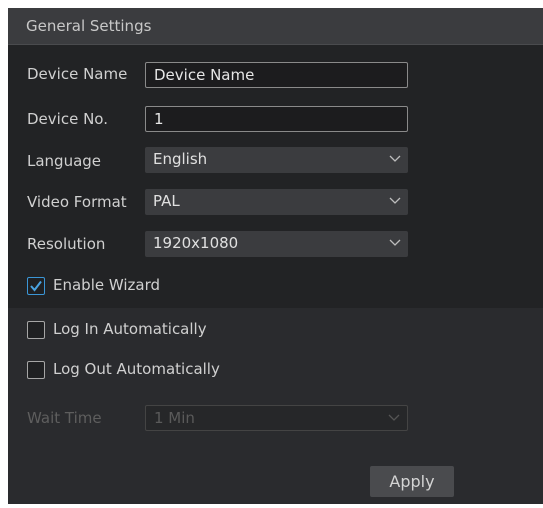 The width and height of the screenshot is (543, 508). I want to click on log-in-automatically-row: Log In Automatically, so click(275, 330).